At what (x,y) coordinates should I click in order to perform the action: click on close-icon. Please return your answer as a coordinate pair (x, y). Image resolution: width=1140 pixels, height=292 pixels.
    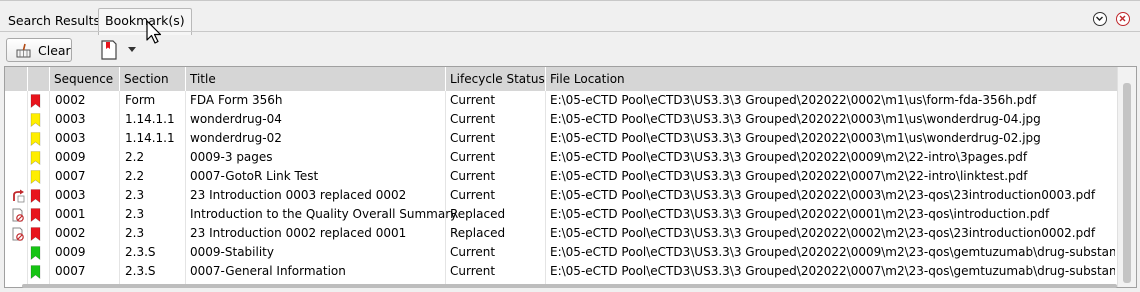
    Looking at the image, I should click on (1122, 18).